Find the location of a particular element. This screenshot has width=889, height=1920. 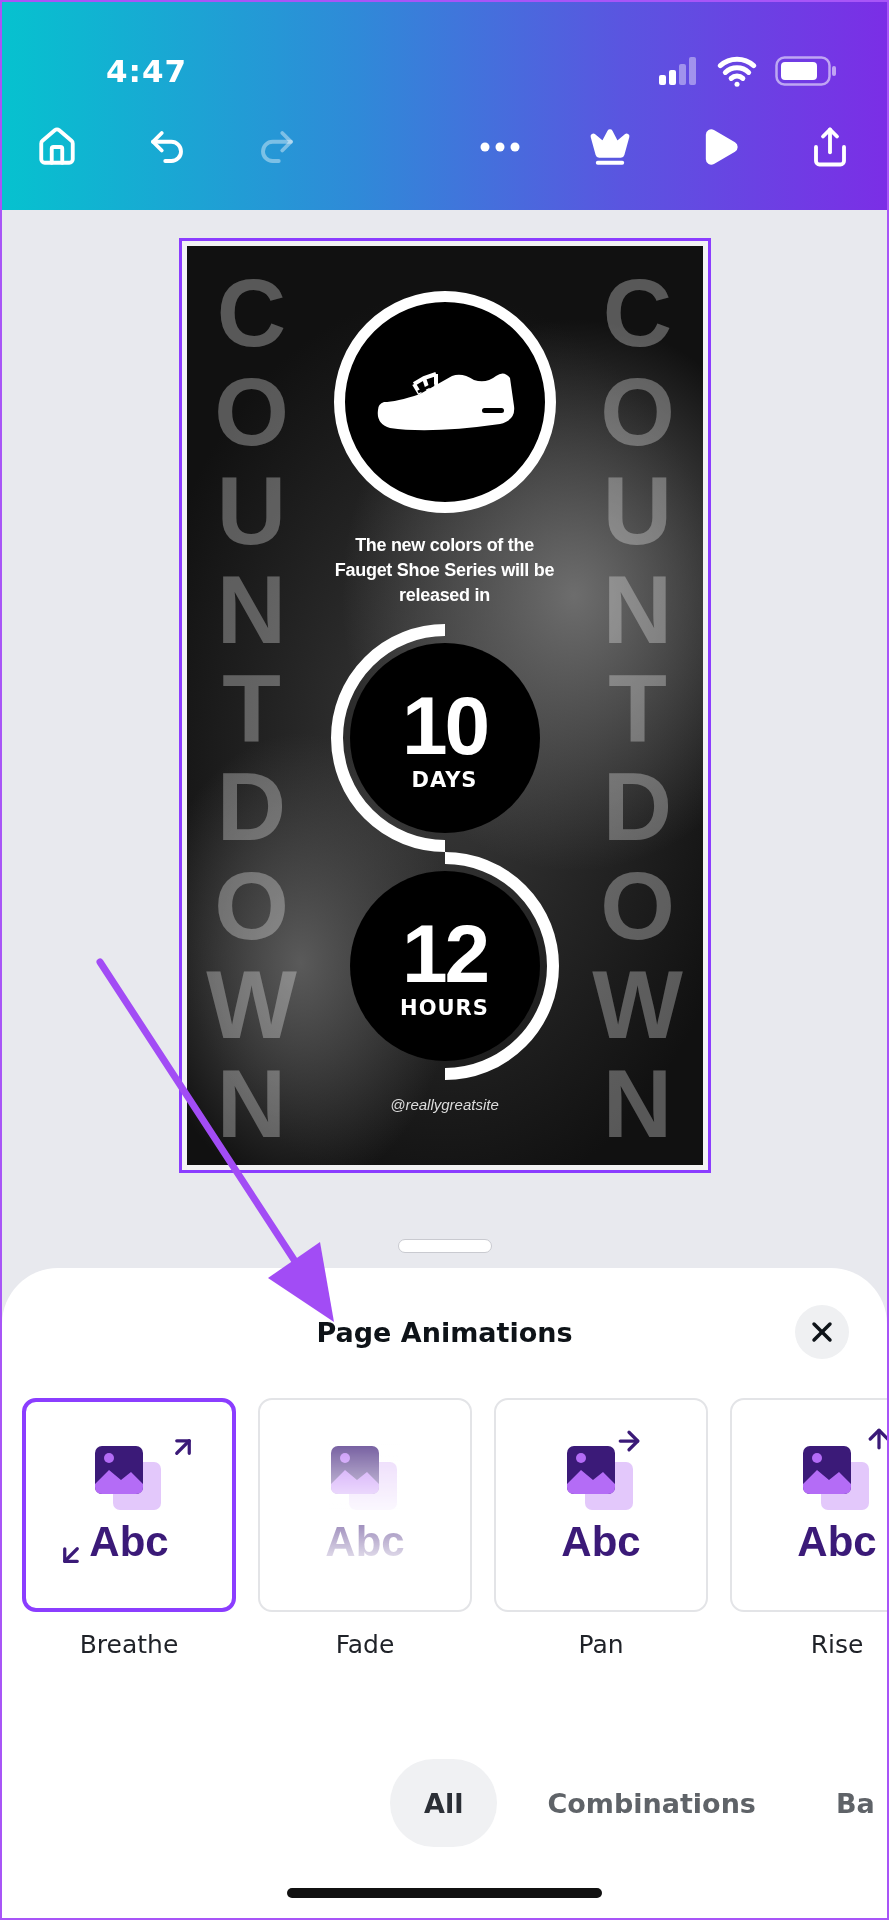

announcement-text: The new colors of the Fauget Shoe Series will be released in is located at coordinates (444, 570).